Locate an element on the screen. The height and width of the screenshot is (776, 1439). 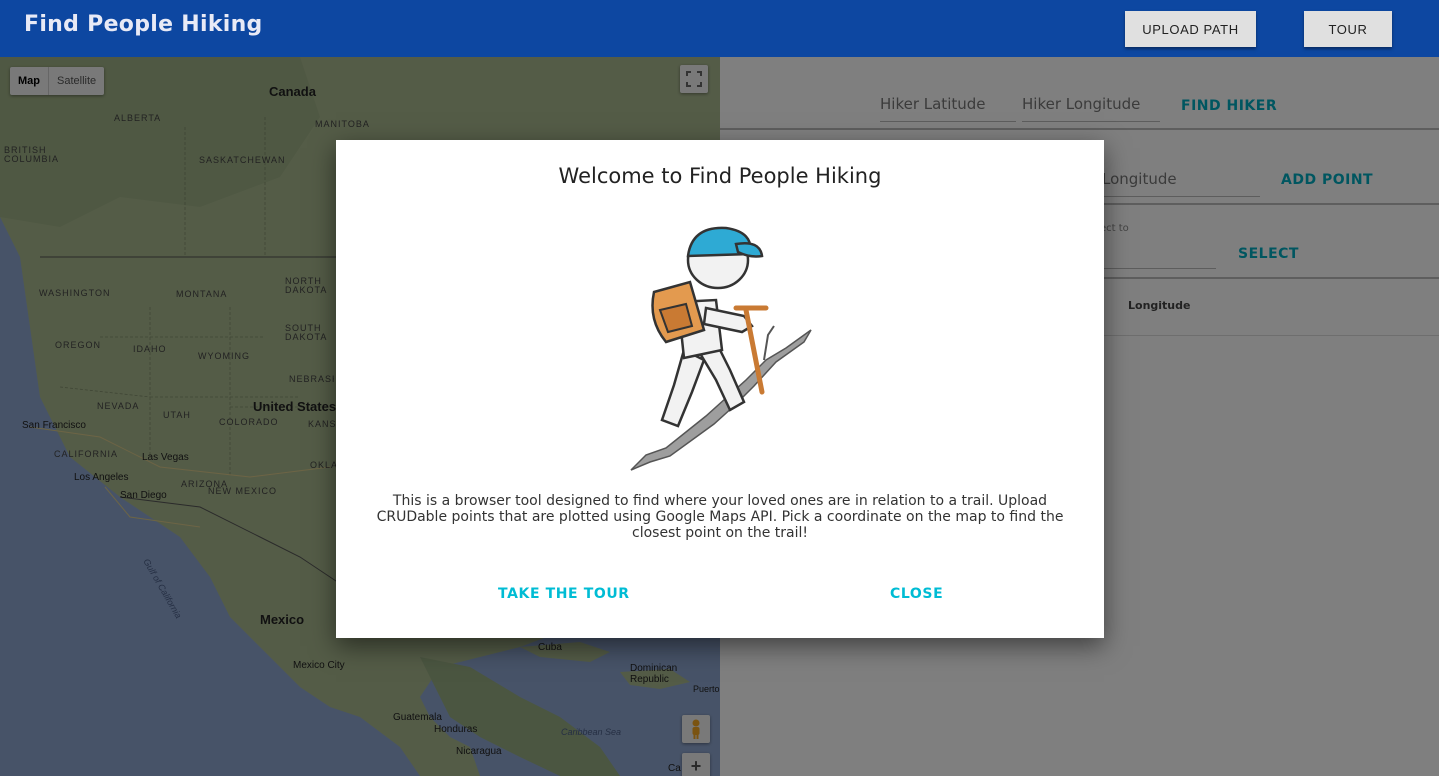
app-header: Find People Hiking UPLOAD PATH TOUR is located at coordinates (719, 28).